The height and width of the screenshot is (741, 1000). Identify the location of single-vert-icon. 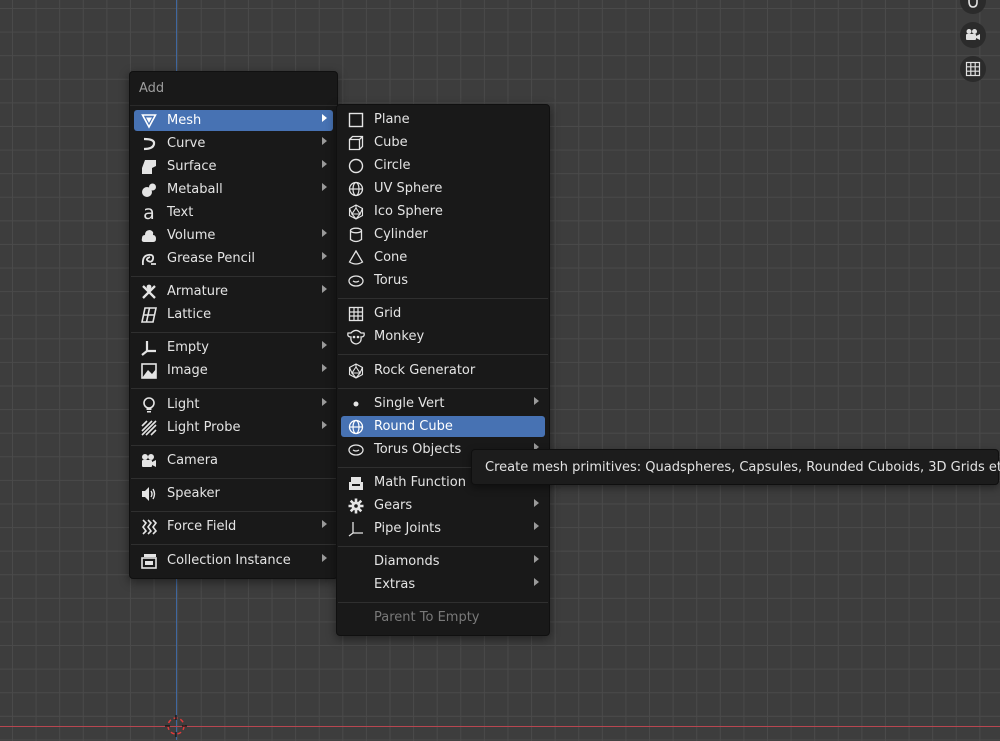
(356, 404).